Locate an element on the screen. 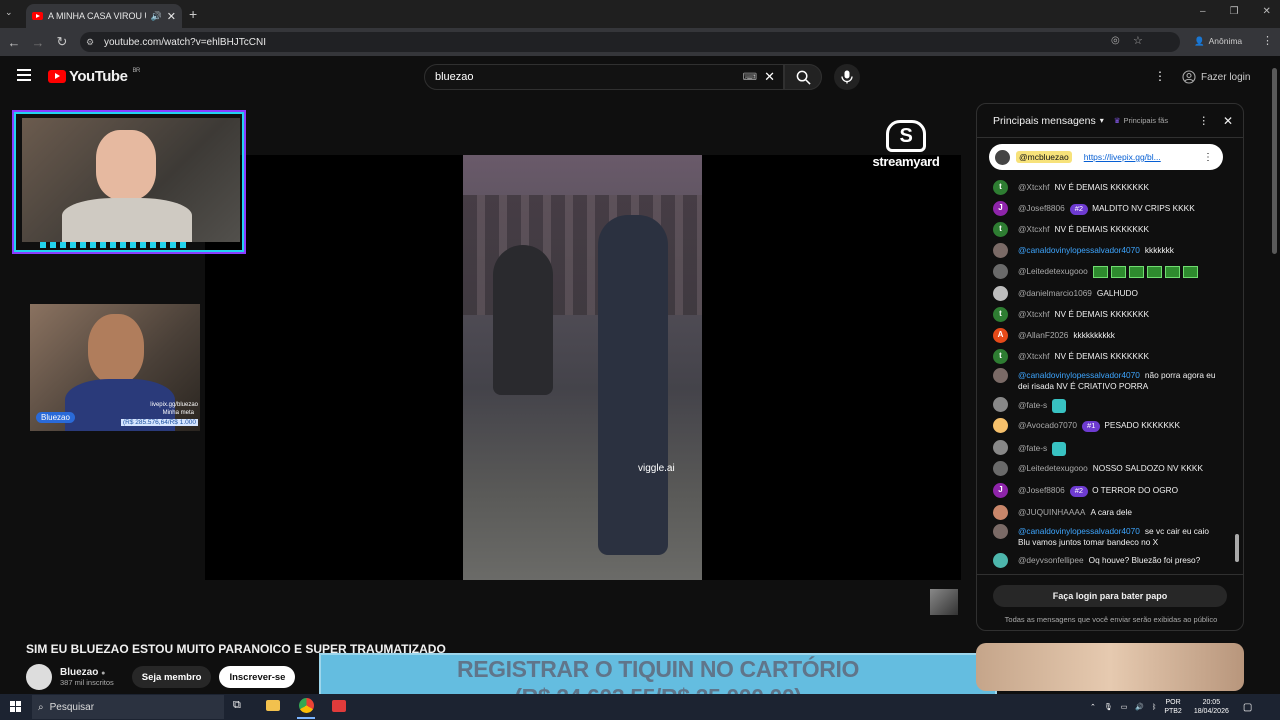  window-close-icon: ✕ is located at coordinates (1267, 11).